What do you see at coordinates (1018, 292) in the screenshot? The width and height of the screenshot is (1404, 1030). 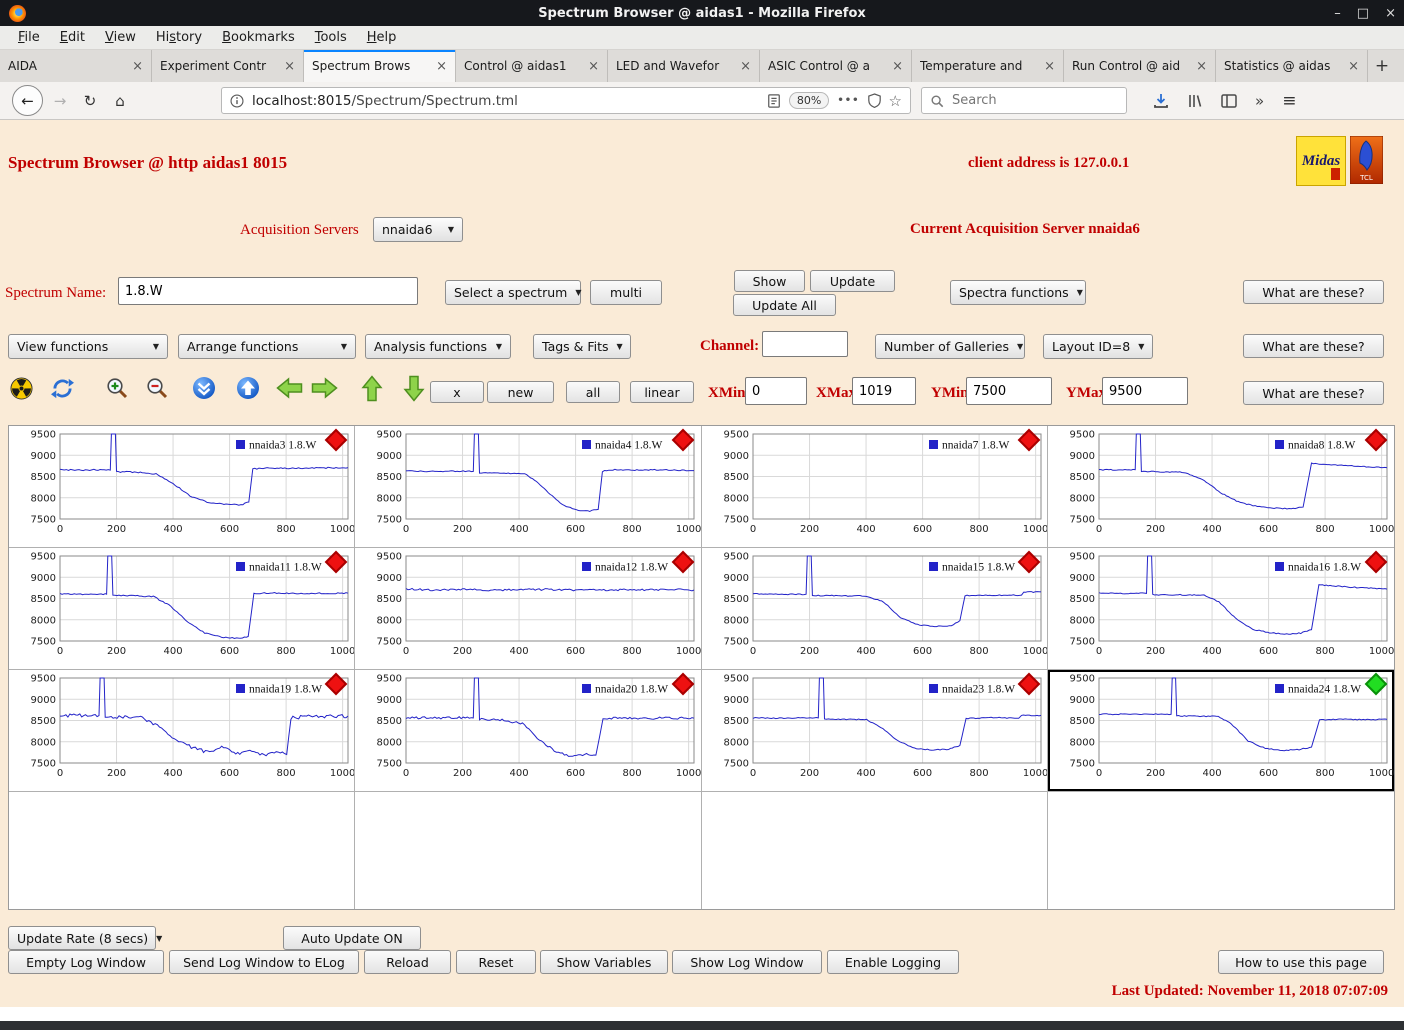 I see `spectra-functions-dropdown: Spectra functions ▼` at bounding box center [1018, 292].